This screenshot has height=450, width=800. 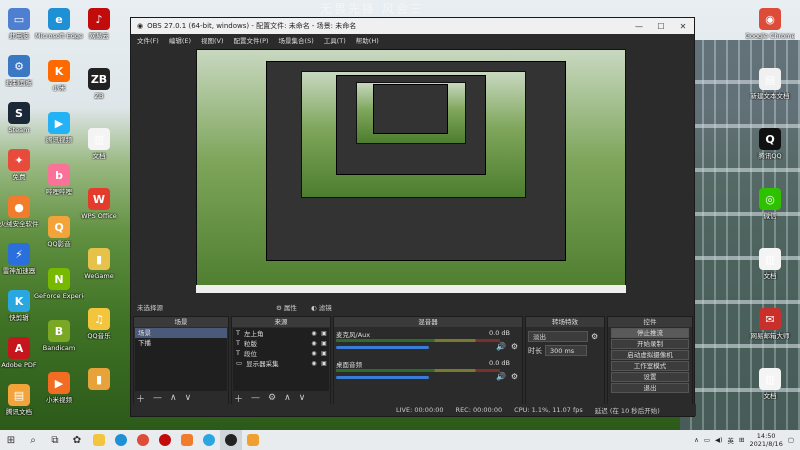 I want to click on netease-music-icon, so click(x=165, y=440).